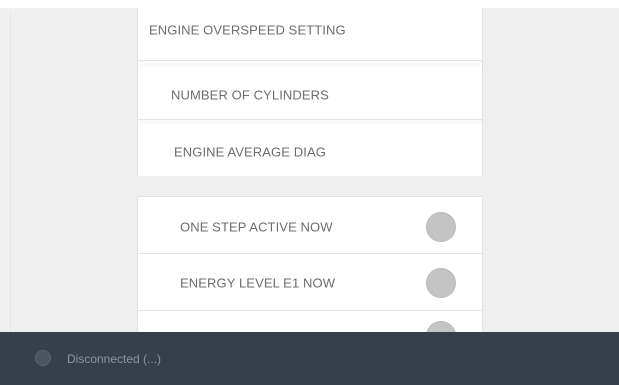 The width and height of the screenshot is (619, 385). Describe the element at coordinates (43, 358) in the screenshot. I see `connection-status-icon` at that location.